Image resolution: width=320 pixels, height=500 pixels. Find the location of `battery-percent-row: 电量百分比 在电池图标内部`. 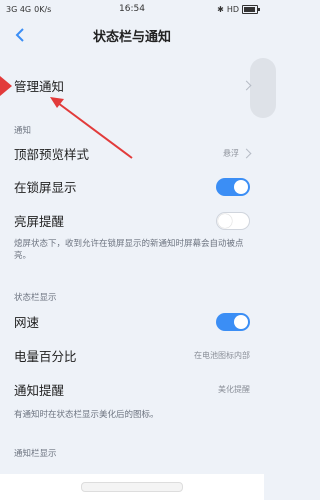

battery-percent-row: 电量百分比 在电池图标内部 is located at coordinates (132, 355).